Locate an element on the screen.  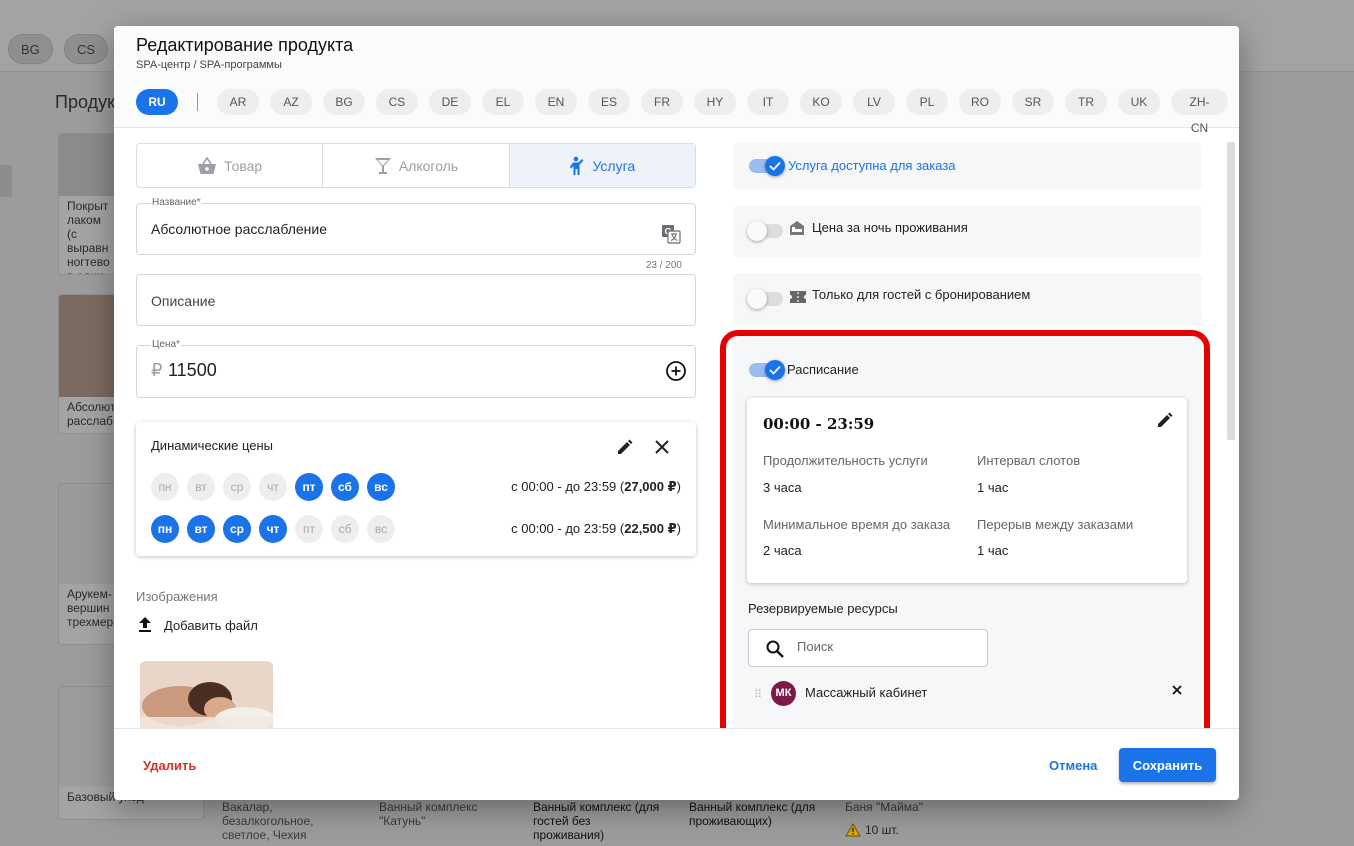
product-image is located at coordinates (206, 695).